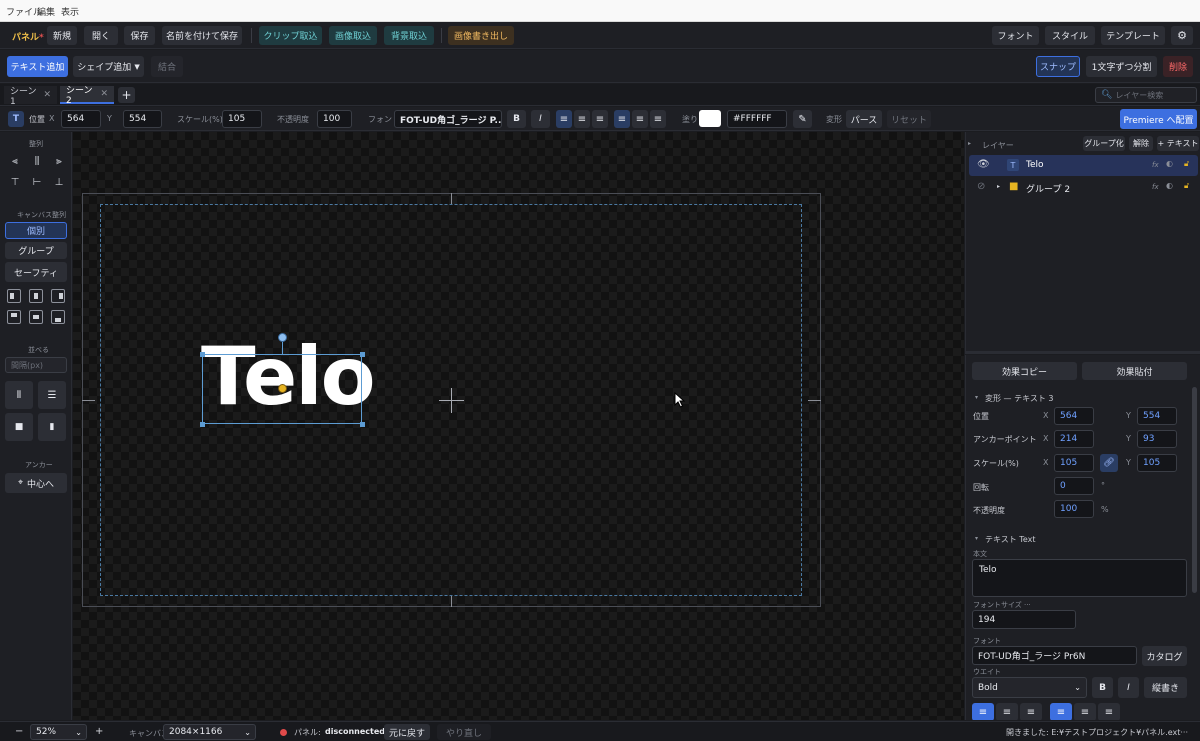 This screenshot has height=741, width=1200. Describe the element at coordinates (139, 35) in the screenshot. I see `save-button: 保存` at that location.